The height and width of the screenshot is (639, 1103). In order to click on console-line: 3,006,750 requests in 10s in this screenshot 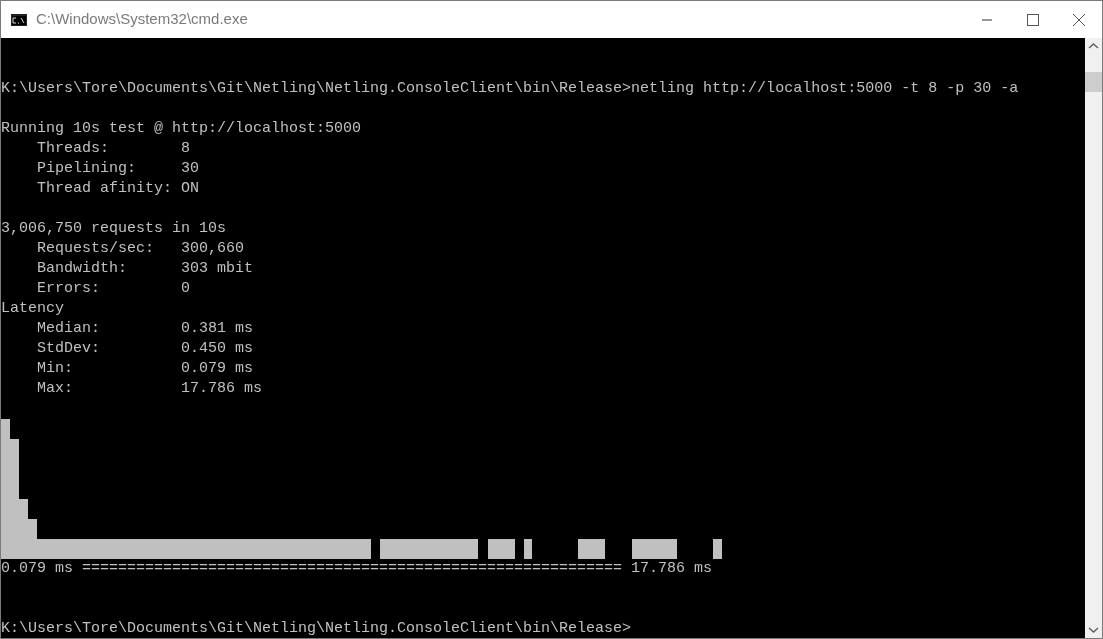, I will do `click(114, 229)`.